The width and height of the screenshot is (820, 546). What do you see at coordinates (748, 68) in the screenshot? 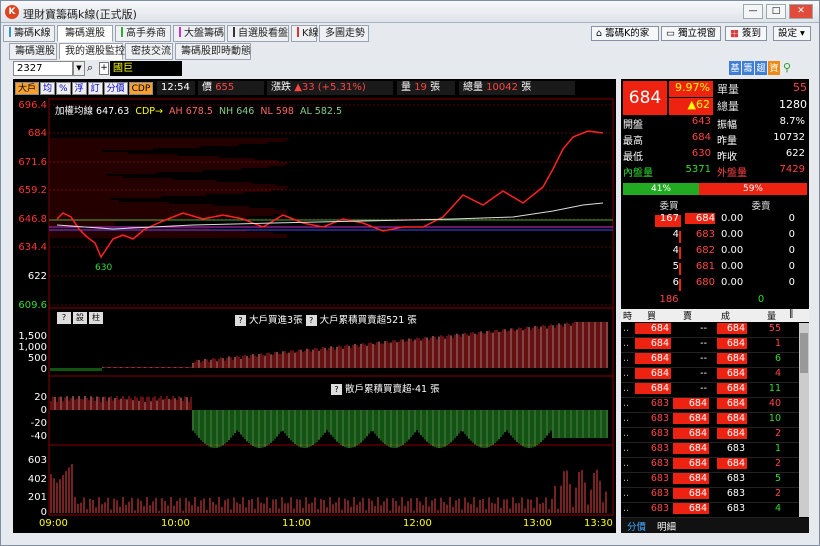
I see `chip-icon: 籌` at bounding box center [748, 68].